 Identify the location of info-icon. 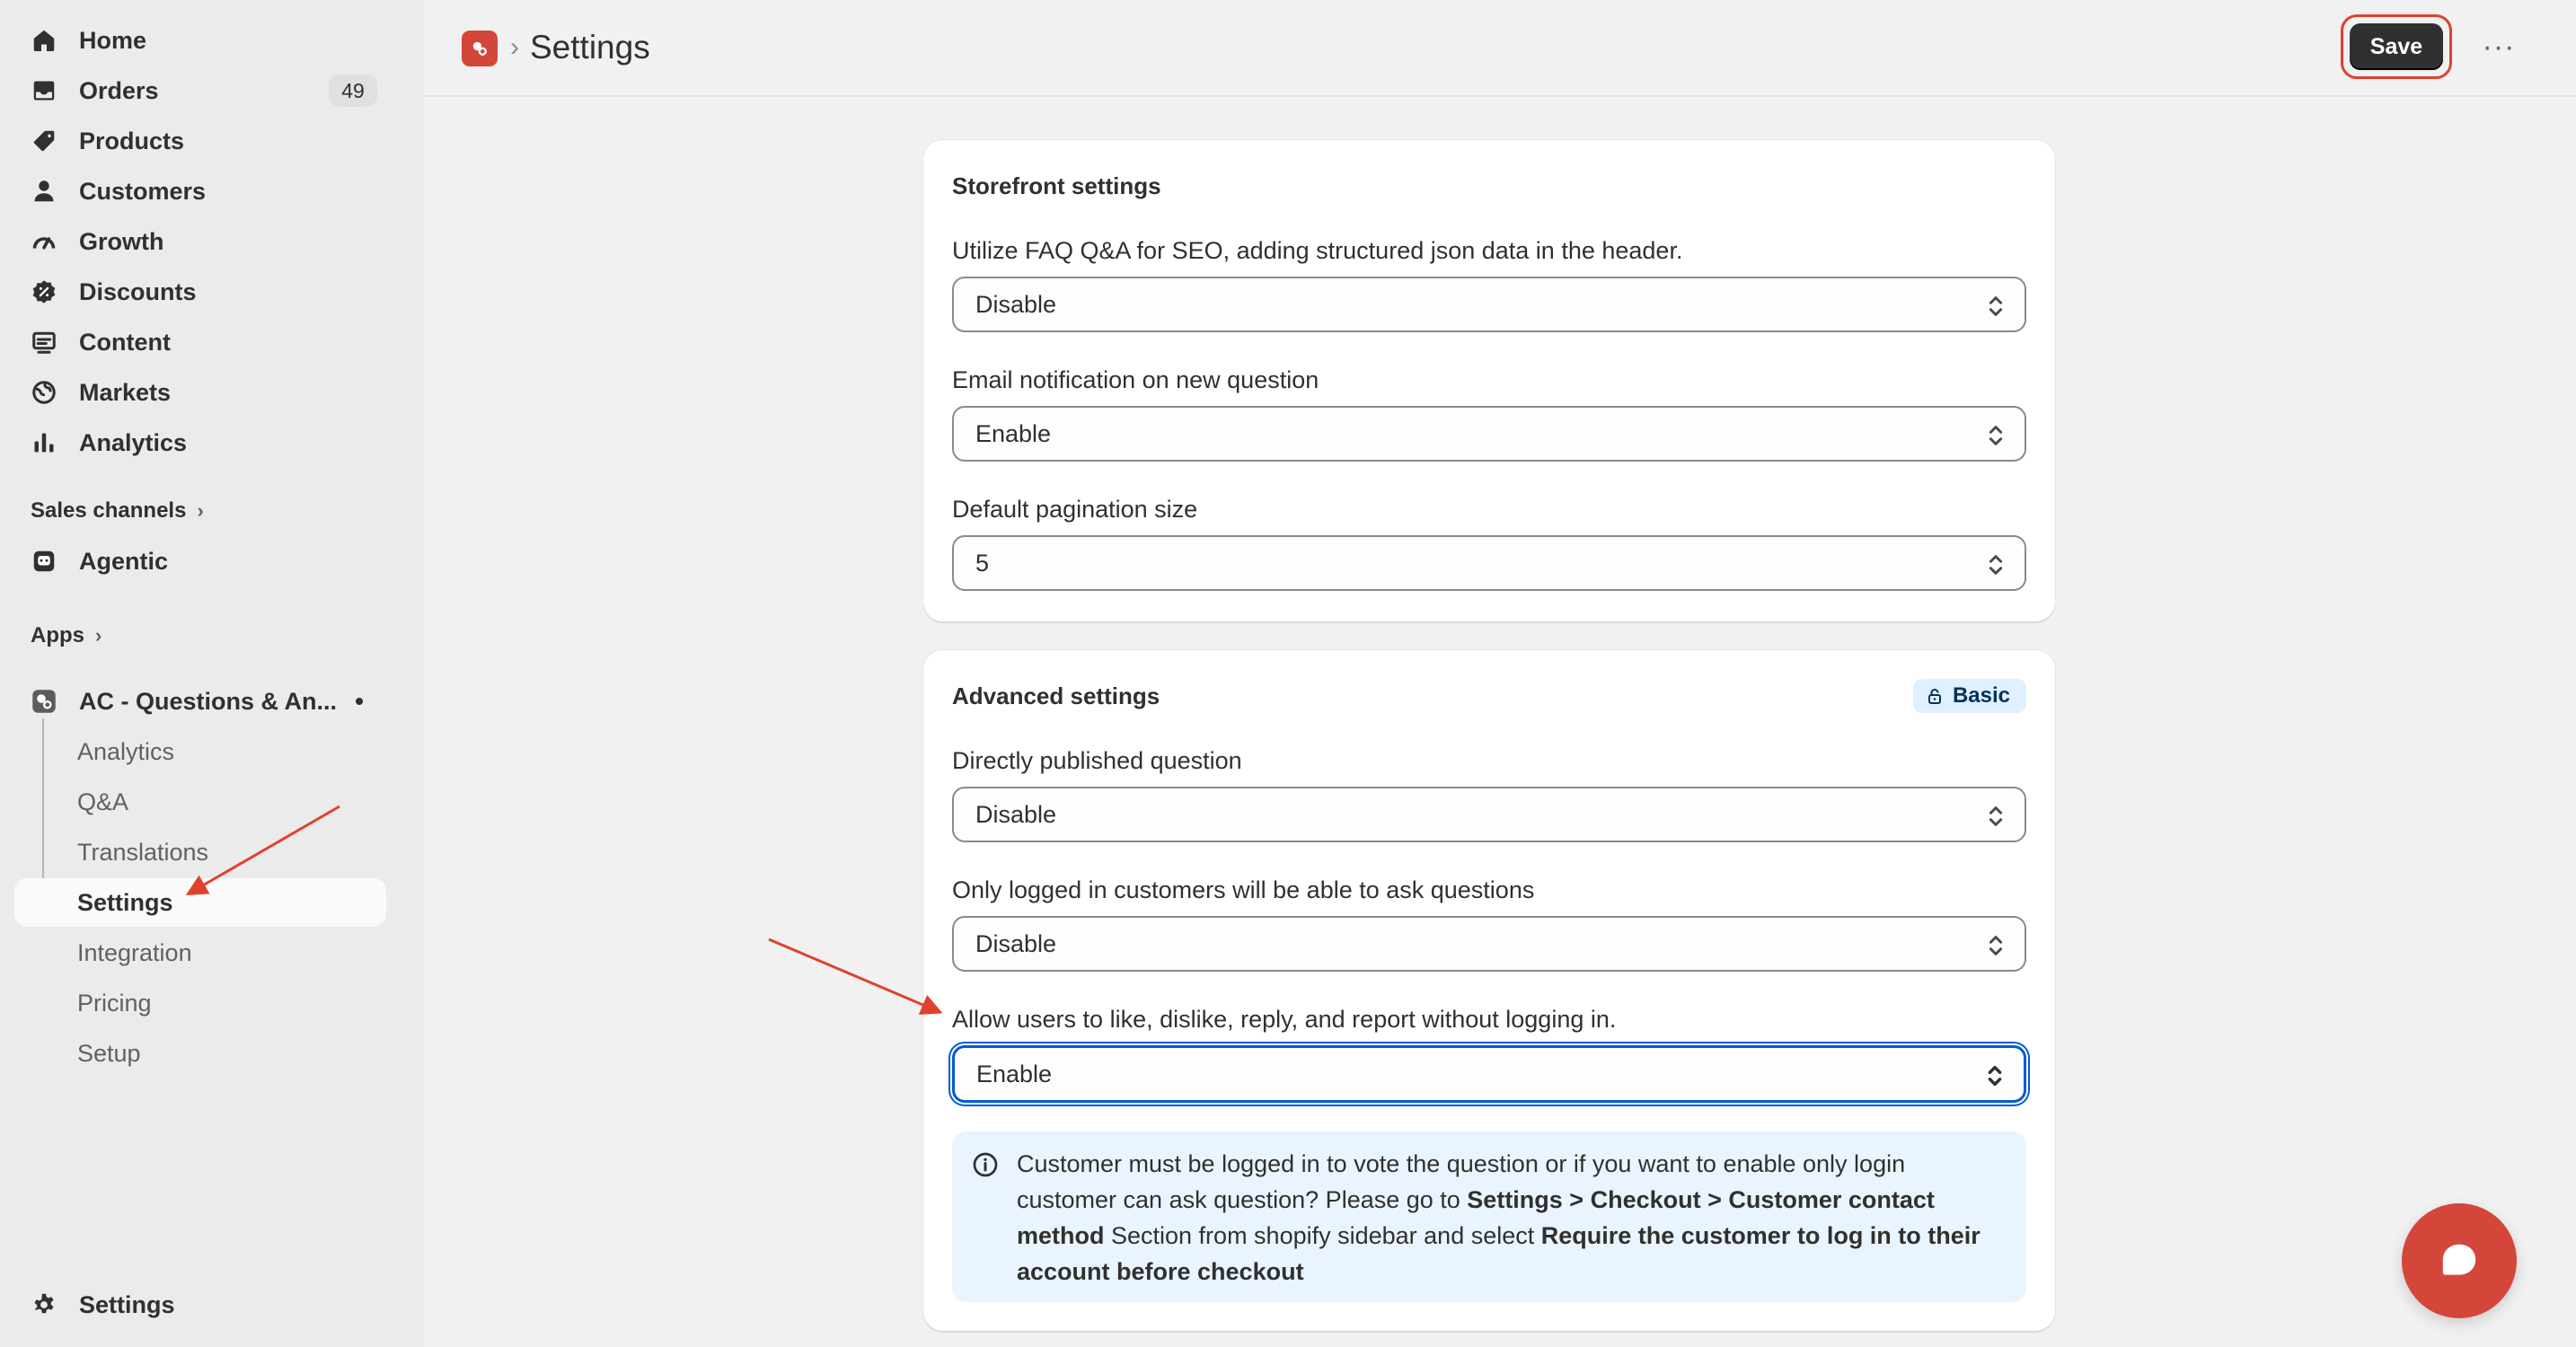
(986, 1164).